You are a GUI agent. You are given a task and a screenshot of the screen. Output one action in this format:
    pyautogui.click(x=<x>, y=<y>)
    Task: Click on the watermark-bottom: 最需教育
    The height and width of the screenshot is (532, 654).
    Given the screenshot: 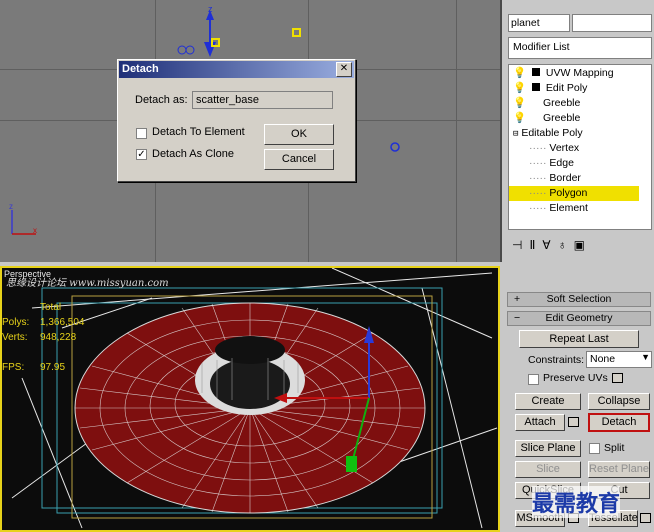 What is the action you would take?
    pyautogui.click(x=576, y=502)
    